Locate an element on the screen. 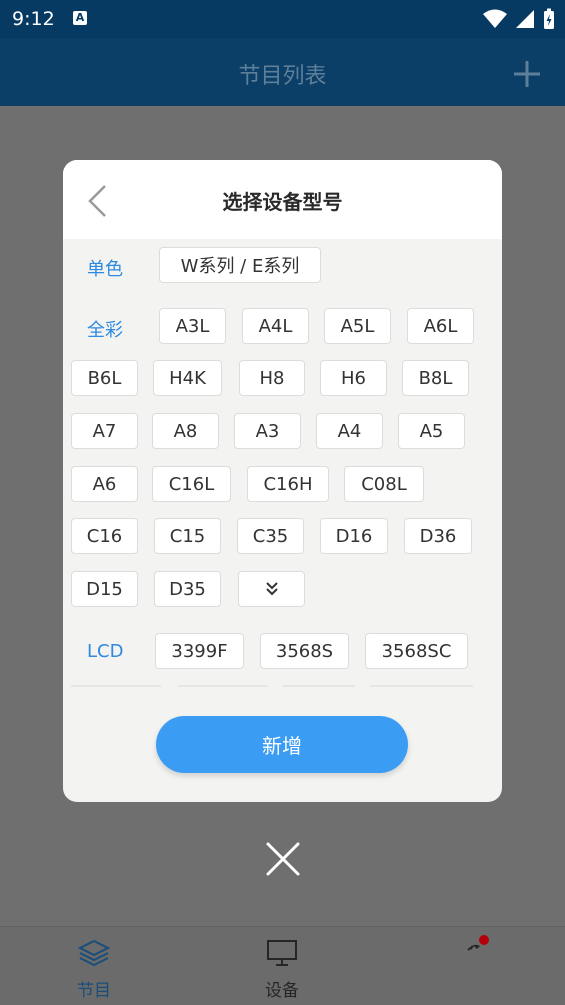 Image resolution: width=565 pixels, height=1005 pixels. chip-a3: A3 is located at coordinates (267, 431).